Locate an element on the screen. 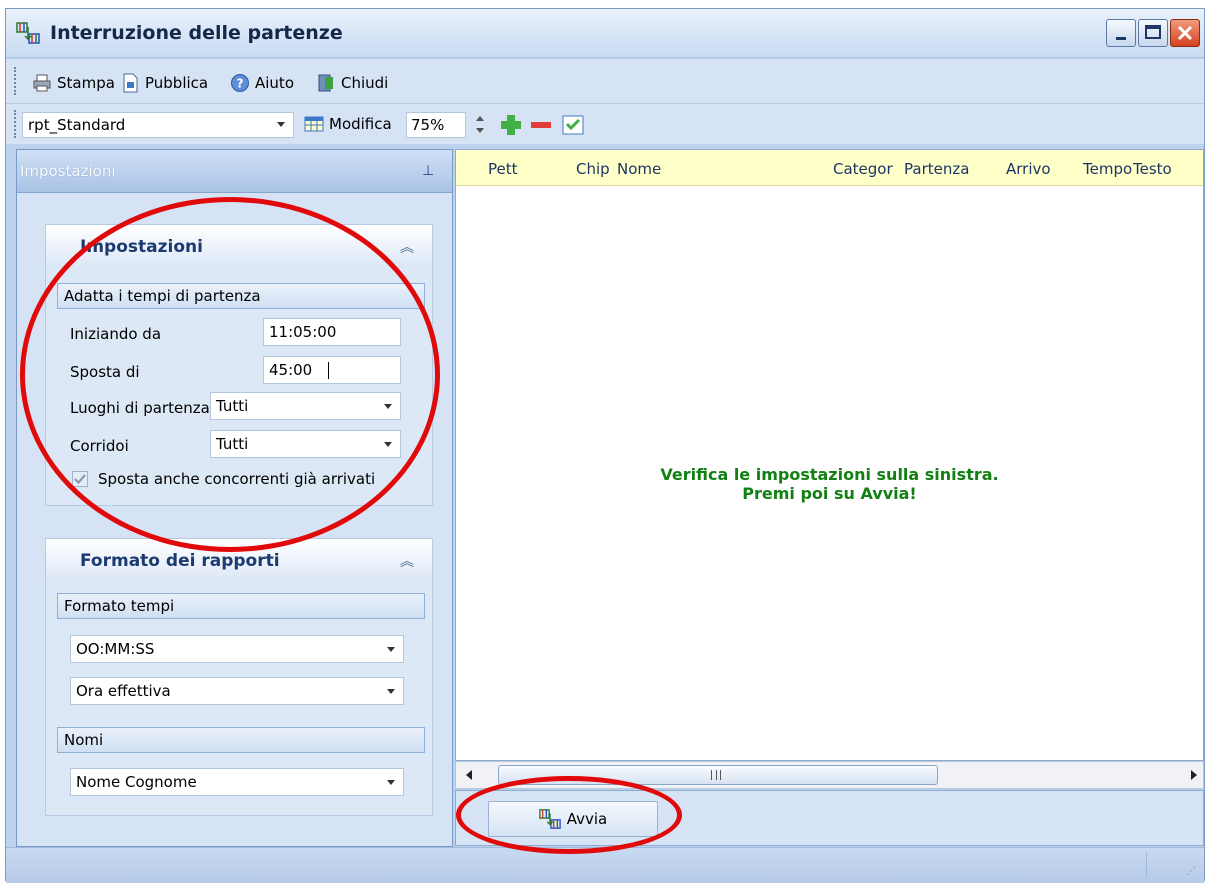  publish-button: Pubblica is located at coordinates (164, 83).